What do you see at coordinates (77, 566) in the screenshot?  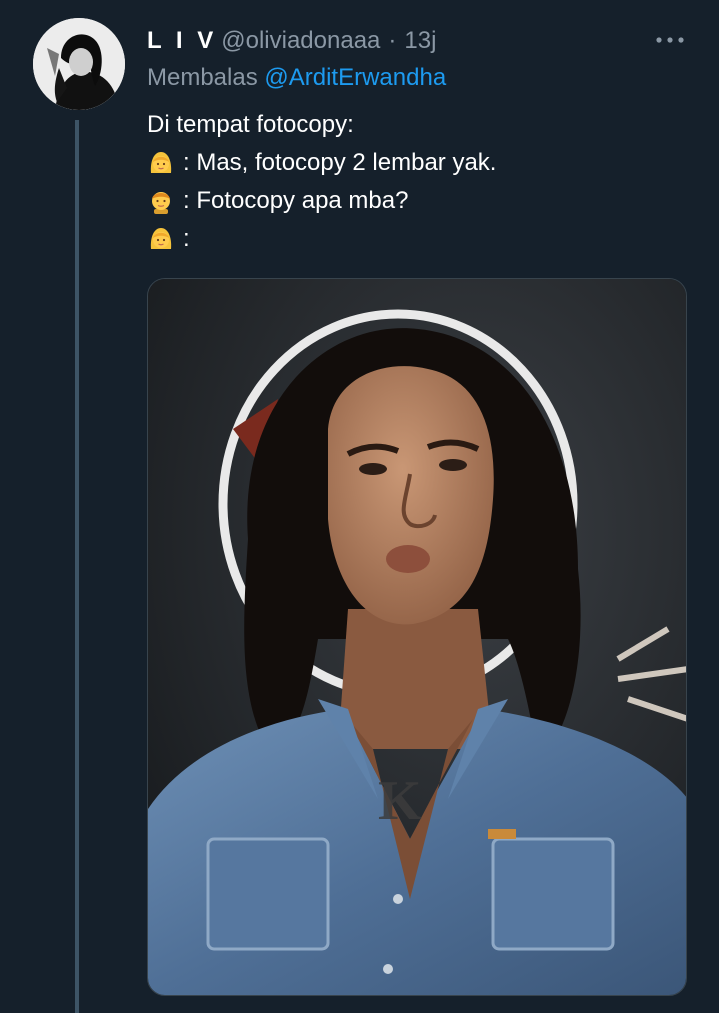 I see `thread-line` at bounding box center [77, 566].